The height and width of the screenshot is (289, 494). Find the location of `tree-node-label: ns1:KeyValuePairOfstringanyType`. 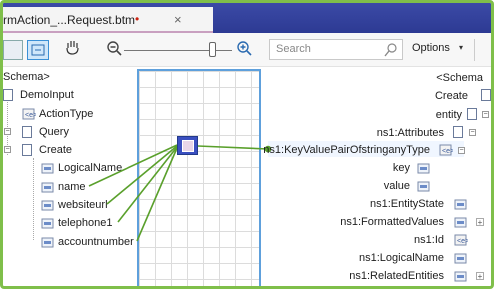

tree-node-label: ns1:KeyValuePairOfstringanyType is located at coordinates (346, 150).